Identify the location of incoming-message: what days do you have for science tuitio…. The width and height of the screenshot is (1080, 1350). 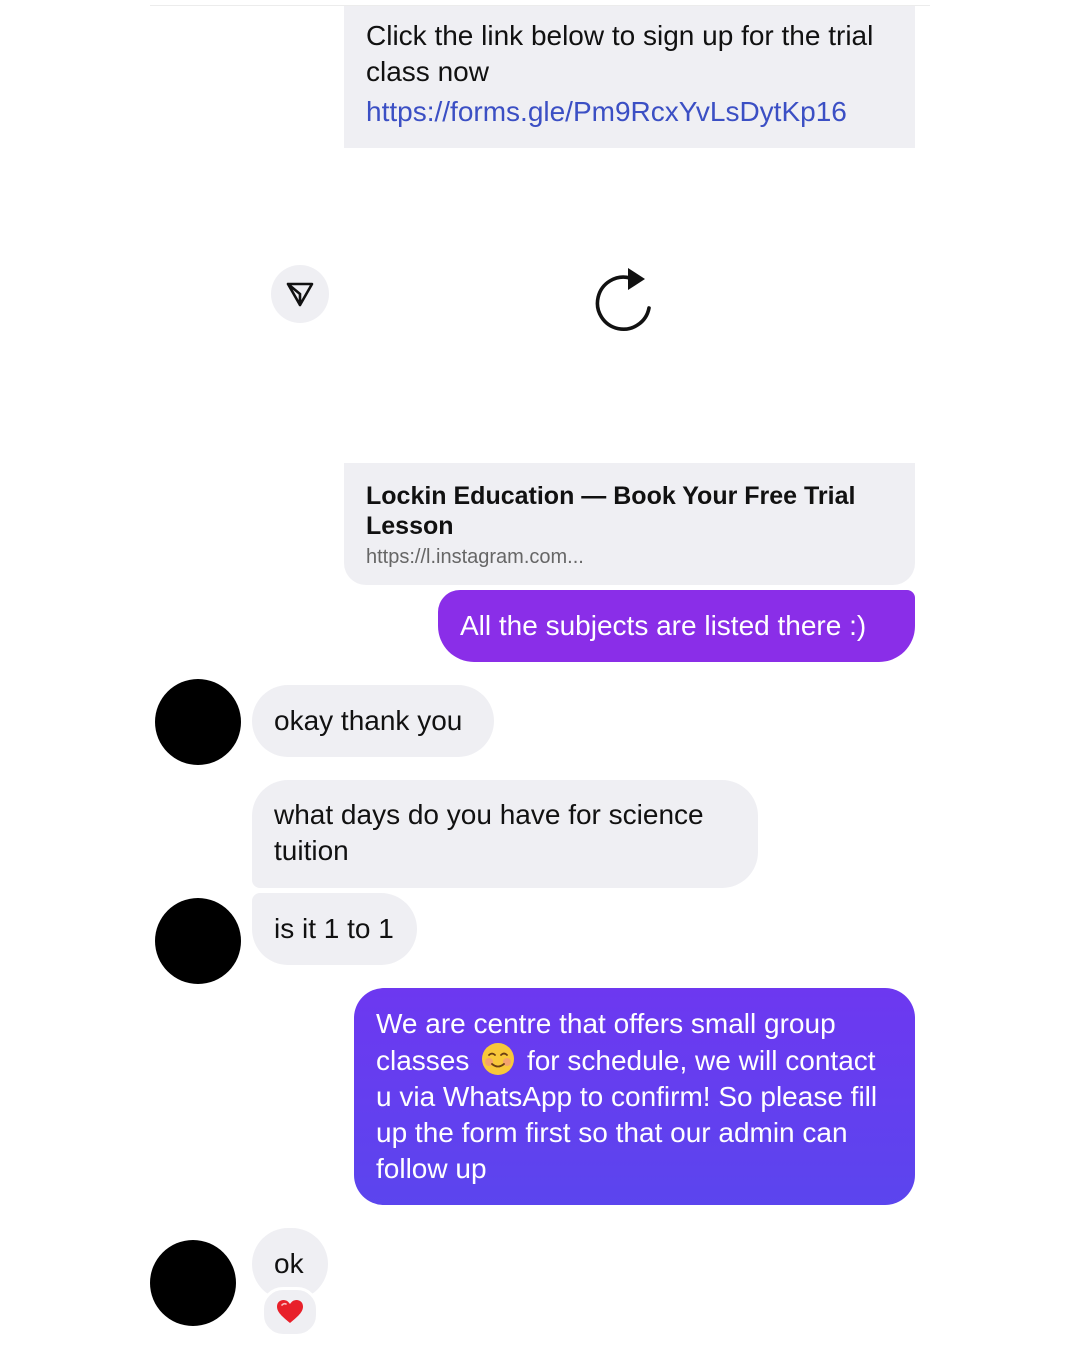
(505, 834).